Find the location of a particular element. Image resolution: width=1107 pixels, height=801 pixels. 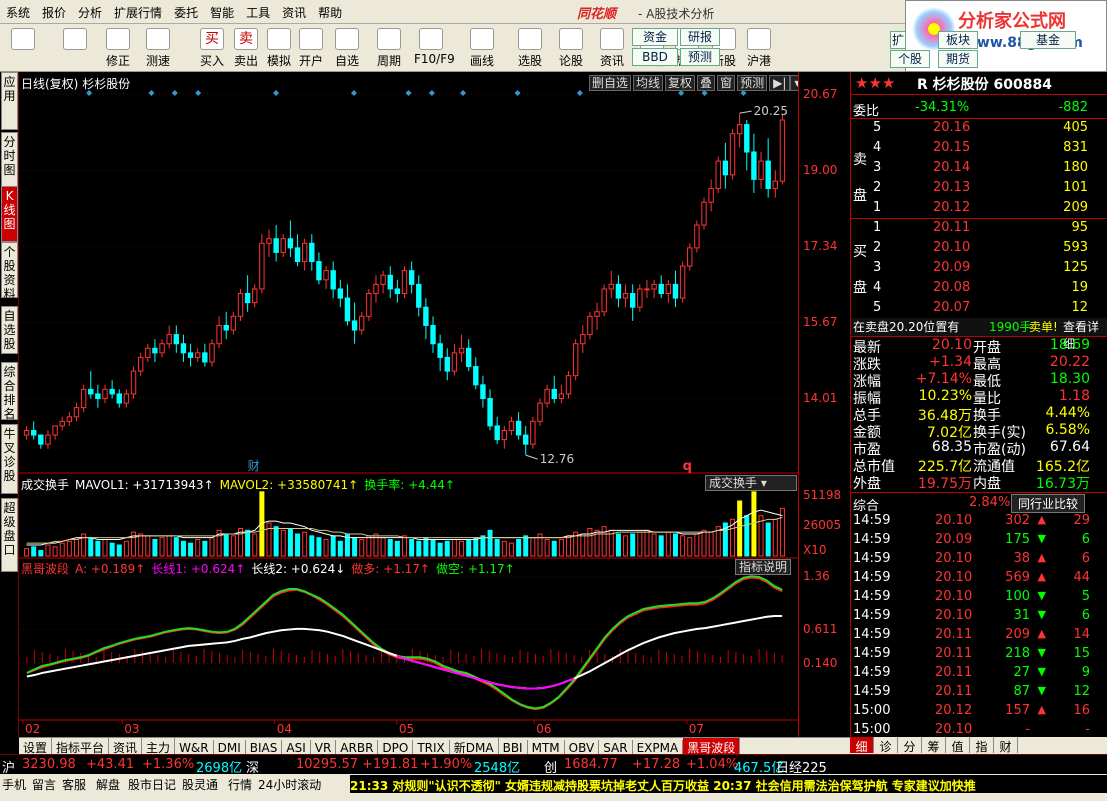

toolbar-box-3: 预测 is located at coordinates (700, 57).